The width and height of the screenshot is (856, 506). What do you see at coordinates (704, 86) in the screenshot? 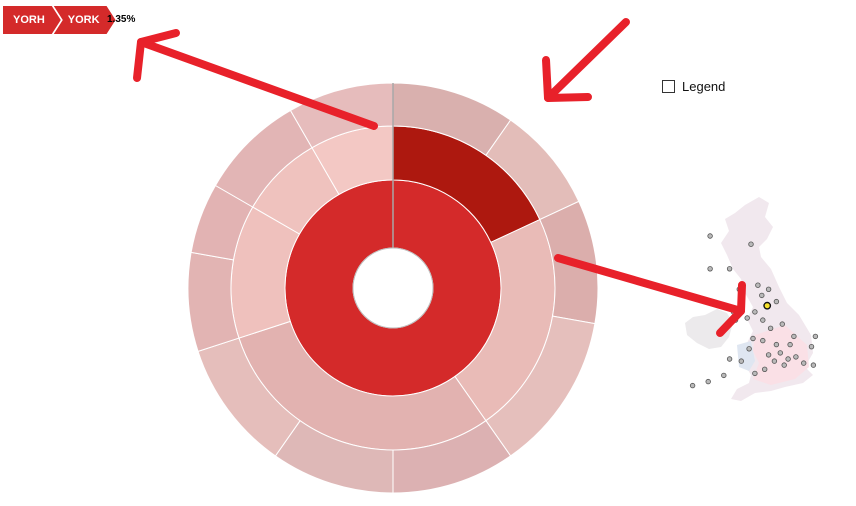
I see `legend-label: Legend` at bounding box center [704, 86].